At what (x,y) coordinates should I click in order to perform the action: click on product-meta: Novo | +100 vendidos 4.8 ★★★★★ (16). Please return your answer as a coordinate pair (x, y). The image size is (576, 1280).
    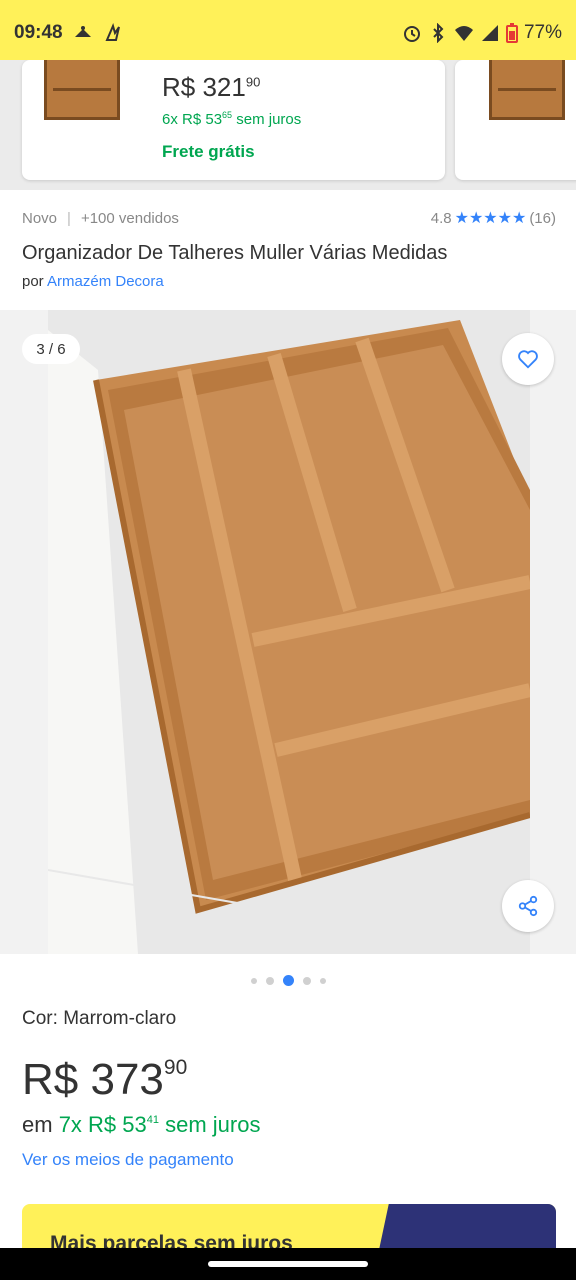
    Looking at the image, I should click on (289, 218).